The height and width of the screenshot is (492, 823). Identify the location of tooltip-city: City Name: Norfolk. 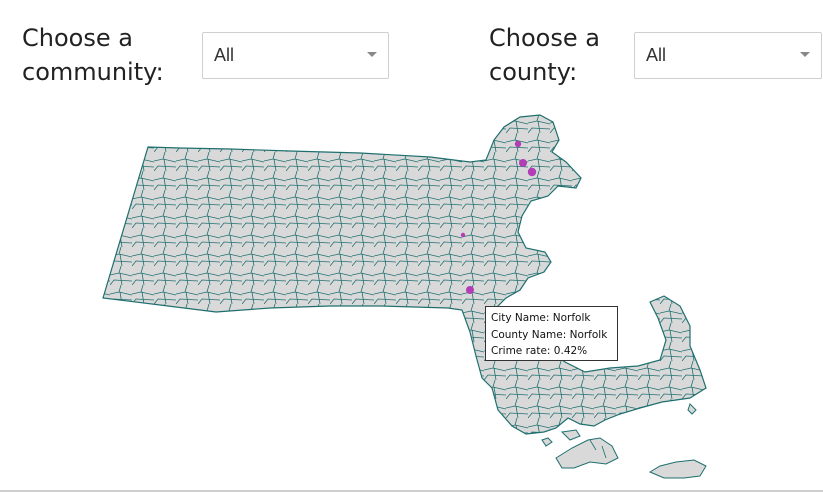
(541, 318).